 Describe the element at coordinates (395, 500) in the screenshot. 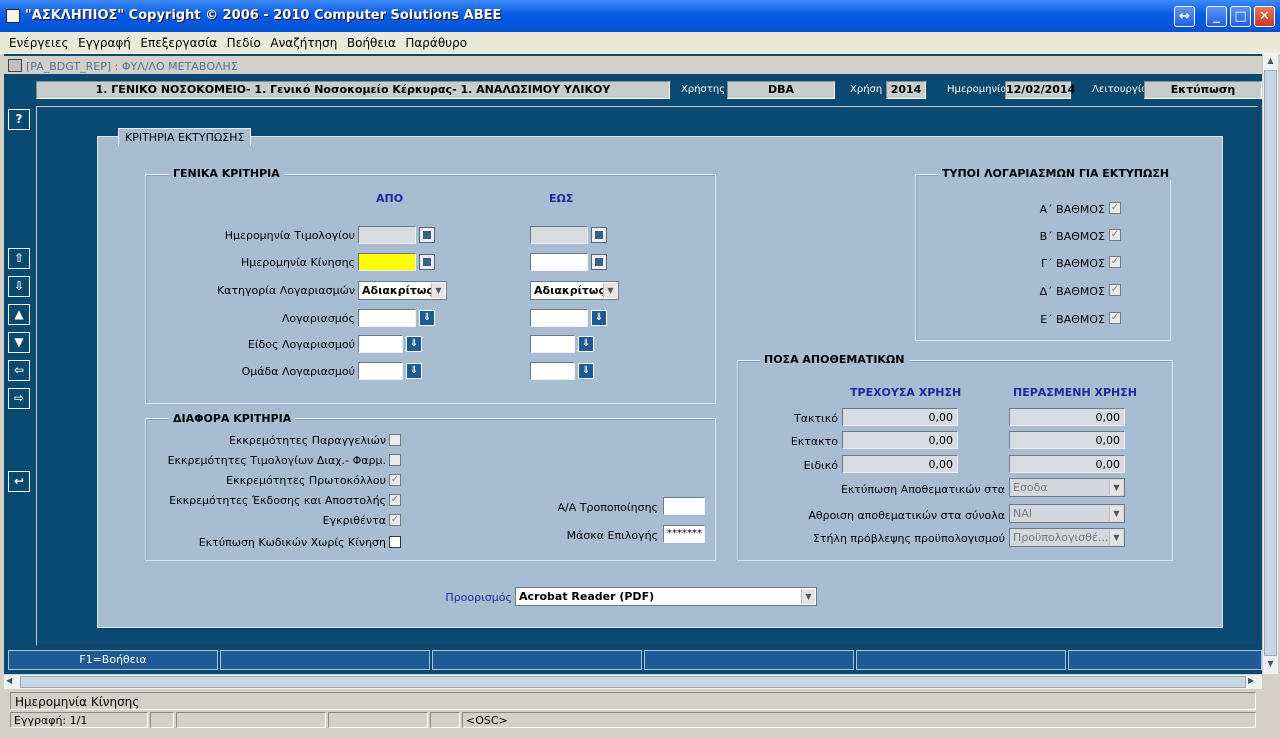

I see `pending-issue-checkbox: ✓` at that location.